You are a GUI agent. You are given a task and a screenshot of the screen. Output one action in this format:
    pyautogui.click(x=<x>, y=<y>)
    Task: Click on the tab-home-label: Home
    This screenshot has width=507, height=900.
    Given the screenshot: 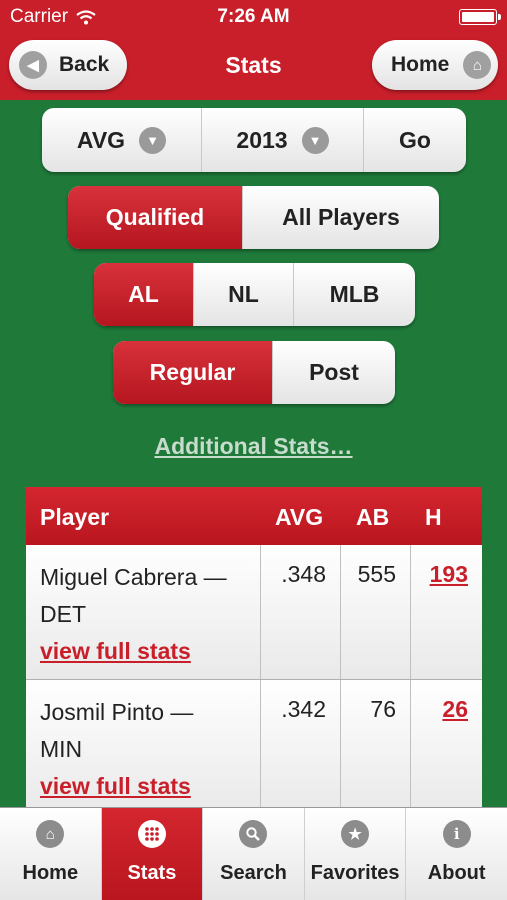 What is the action you would take?
    pyautogui.click(x=50, y=873)
    